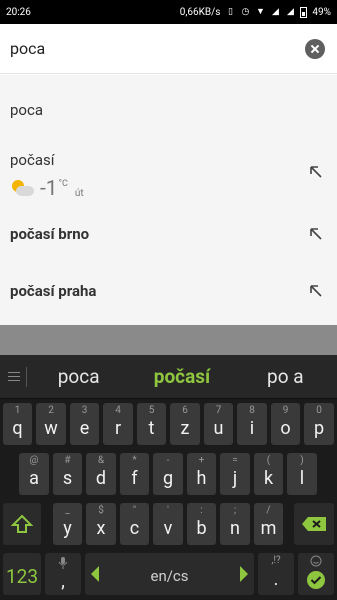 The width and height of the screenshot is (337, 600). I want to click on key-row-2: @ a # s & d * f -g + h = j (k ) l, so click(168, 473).